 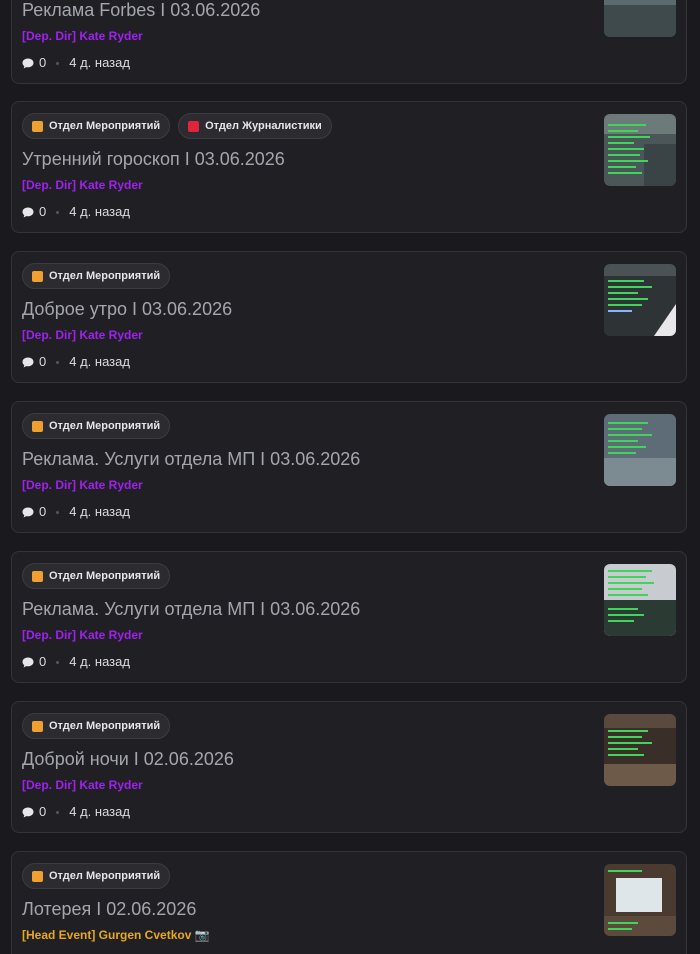 I want to click on post-tags: Отдел Мероприятий Отдел Журналистики, so click(x=177, y=126).